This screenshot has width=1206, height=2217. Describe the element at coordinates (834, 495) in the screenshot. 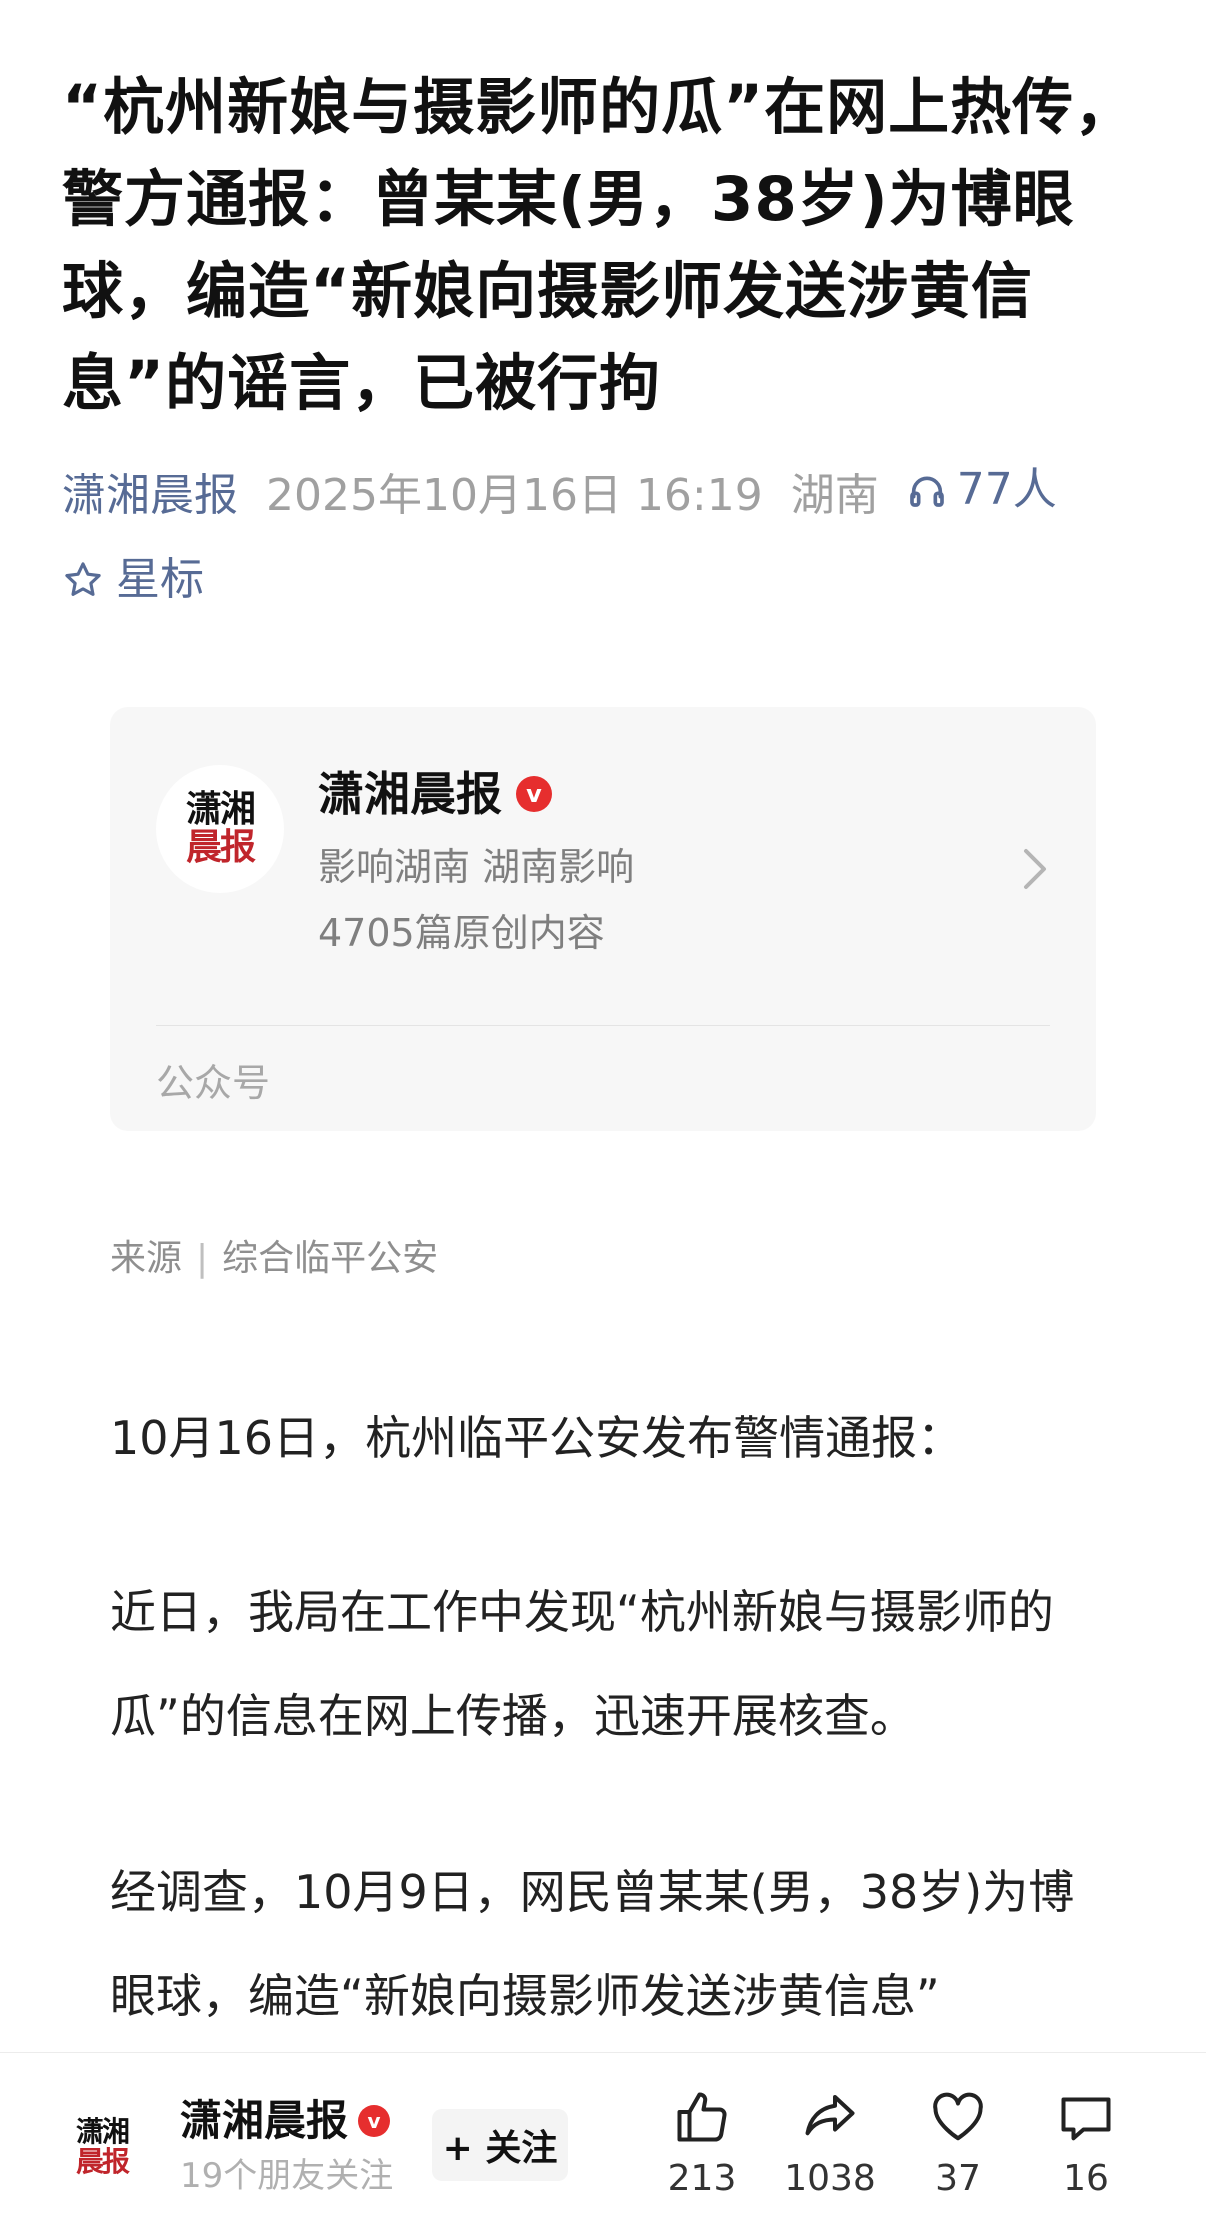

I see `region-label: 湖南` at that location.